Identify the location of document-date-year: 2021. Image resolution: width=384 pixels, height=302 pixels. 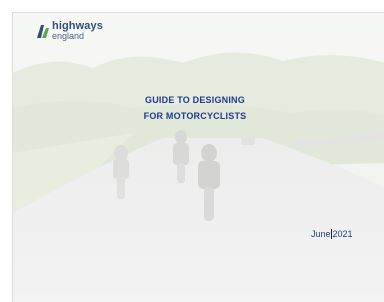
(342, 234).